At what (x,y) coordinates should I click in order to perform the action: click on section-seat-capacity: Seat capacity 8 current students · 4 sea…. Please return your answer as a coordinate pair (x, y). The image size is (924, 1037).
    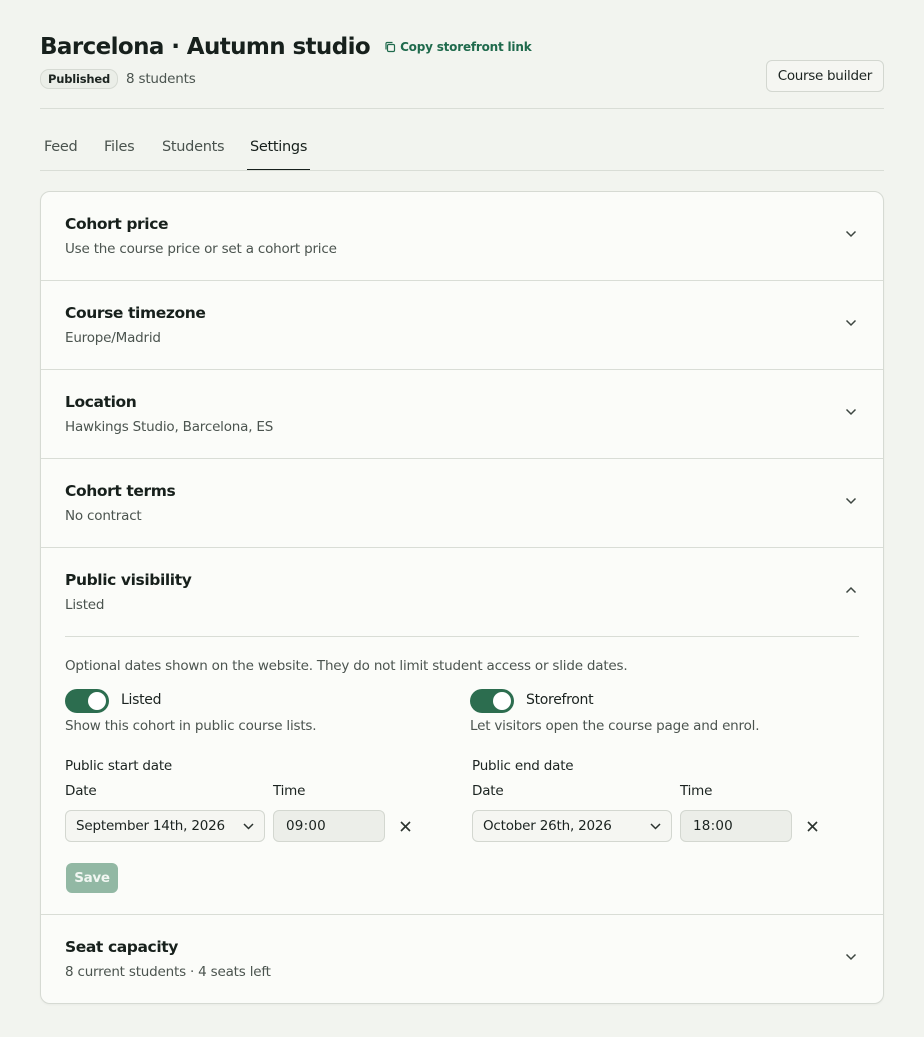
    Looking at the image, I should click on (462, 959).